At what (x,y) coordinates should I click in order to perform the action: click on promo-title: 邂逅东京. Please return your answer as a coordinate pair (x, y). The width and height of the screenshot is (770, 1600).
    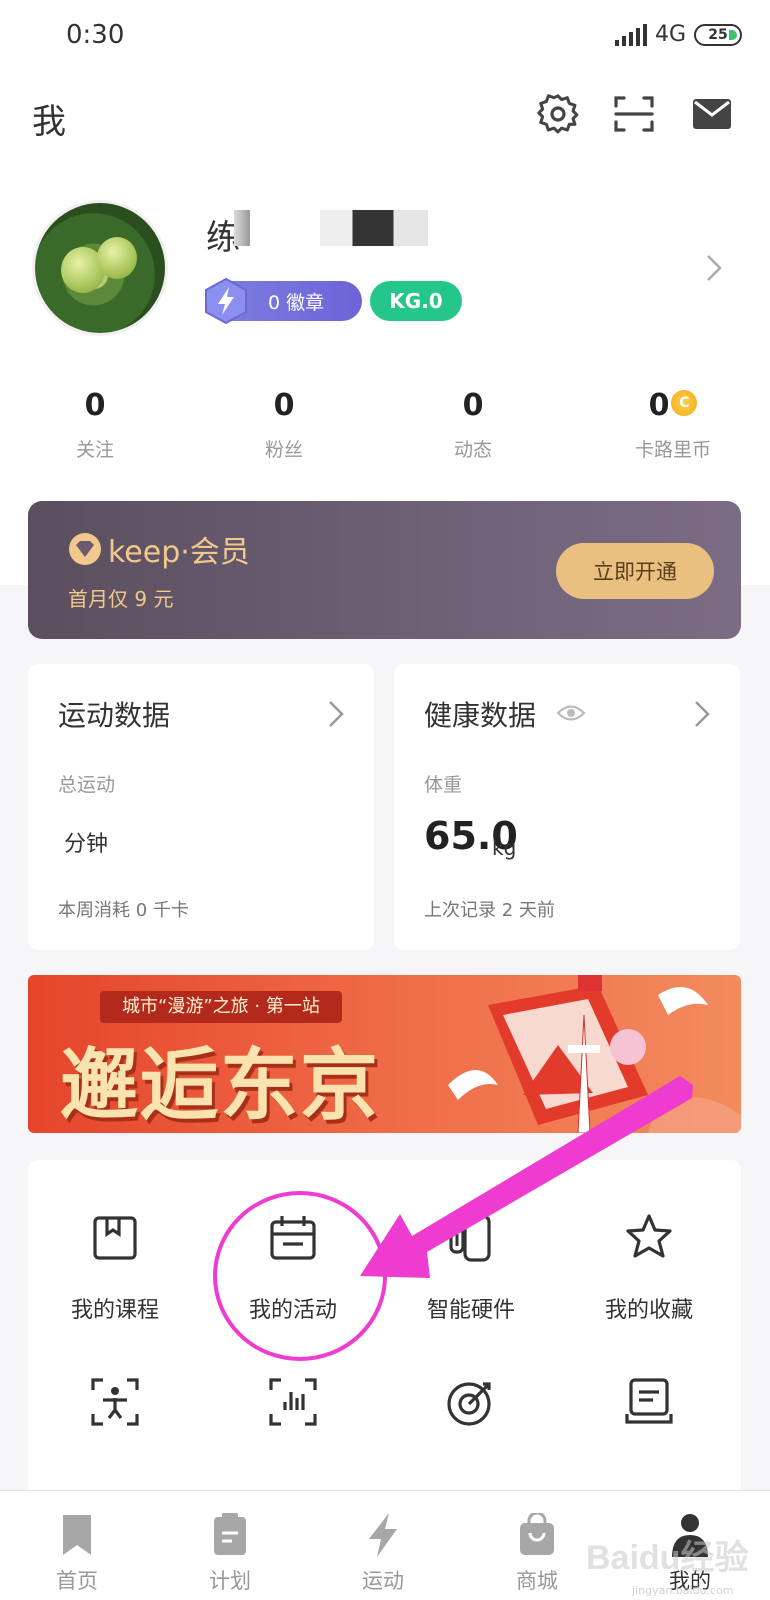
    Looking at the image, I should click on (220, 1085).